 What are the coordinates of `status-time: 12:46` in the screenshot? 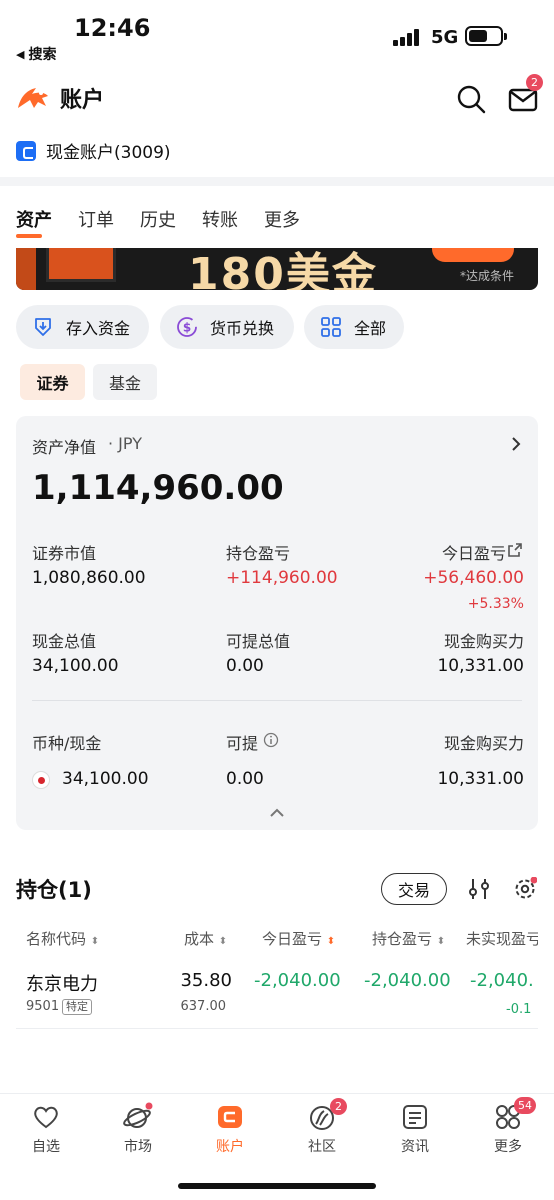 It's located at (112, 28).